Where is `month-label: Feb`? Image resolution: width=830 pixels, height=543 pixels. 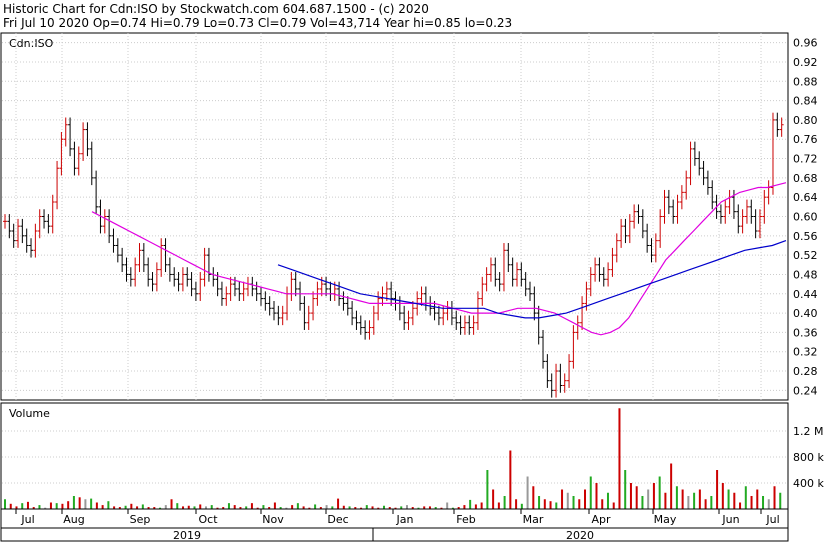
month-label: Feb is located at coordinates (465, 519).